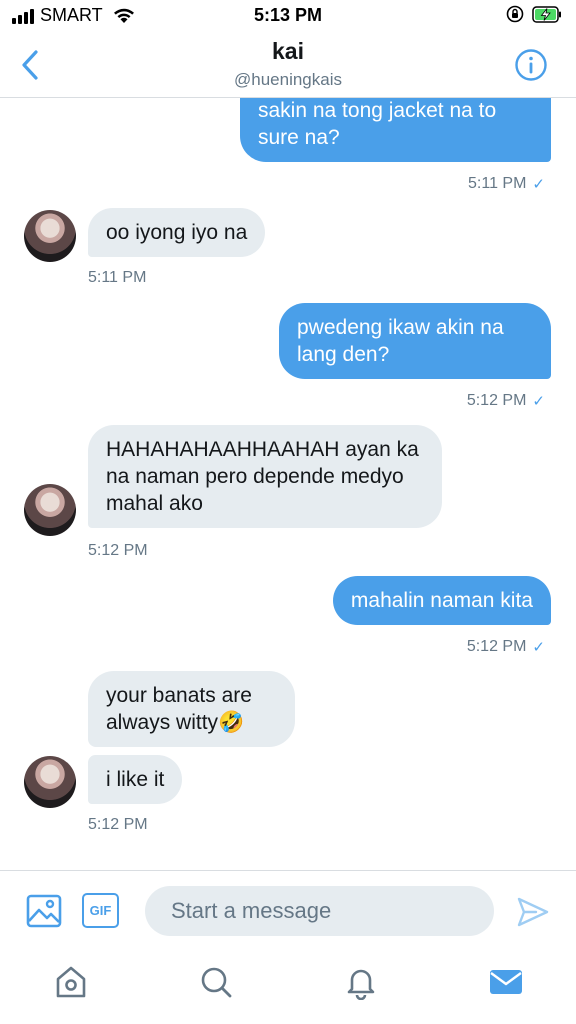 The image size is (576, 1024). Describe the element at coordinates (71, 982) in the screenshot. I see `home-icon` at that location.